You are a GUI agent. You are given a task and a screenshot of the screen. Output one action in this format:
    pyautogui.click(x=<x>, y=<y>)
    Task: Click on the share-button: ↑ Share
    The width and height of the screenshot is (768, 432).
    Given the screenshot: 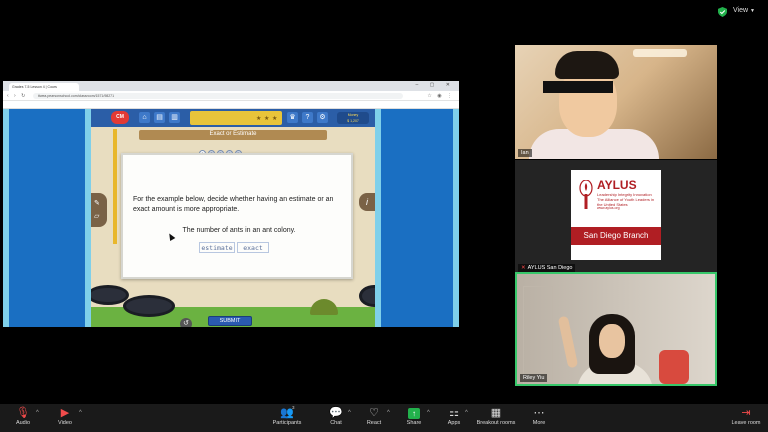 What is the action you would take?
    pyautogui.click(x=414, y=416)
    